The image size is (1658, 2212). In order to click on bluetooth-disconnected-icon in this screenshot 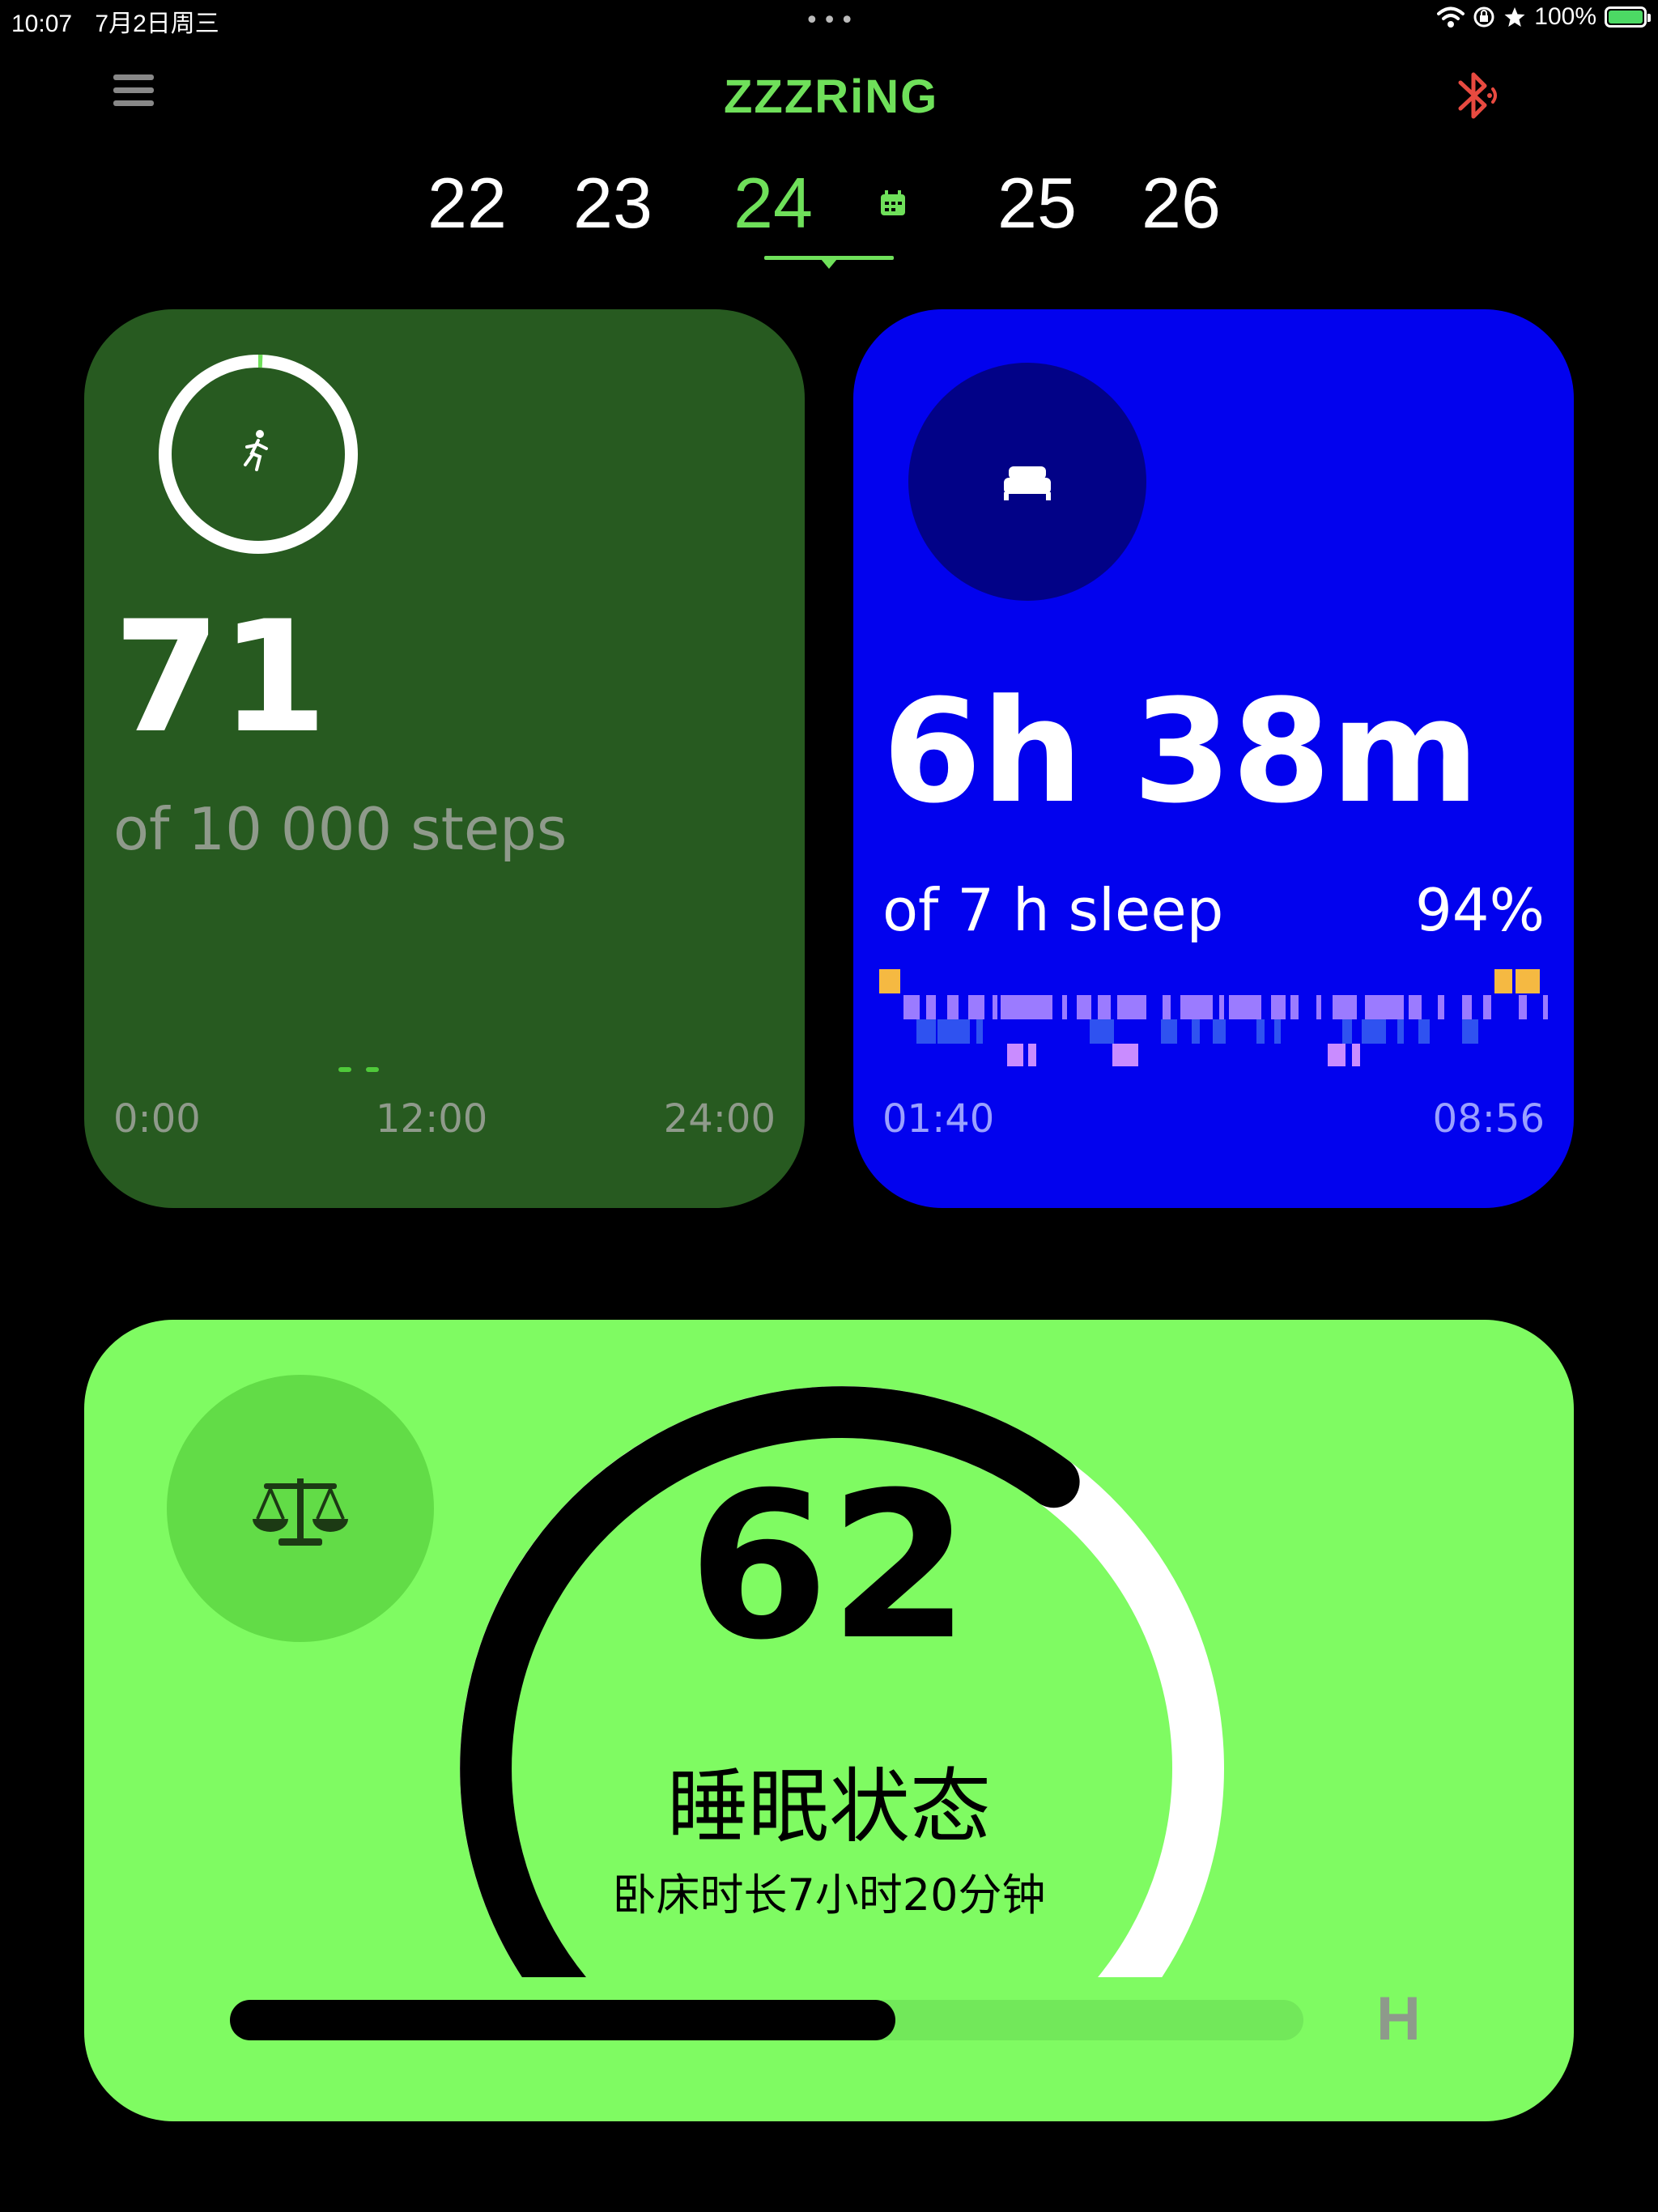, I will do `click(1480, 96)`.